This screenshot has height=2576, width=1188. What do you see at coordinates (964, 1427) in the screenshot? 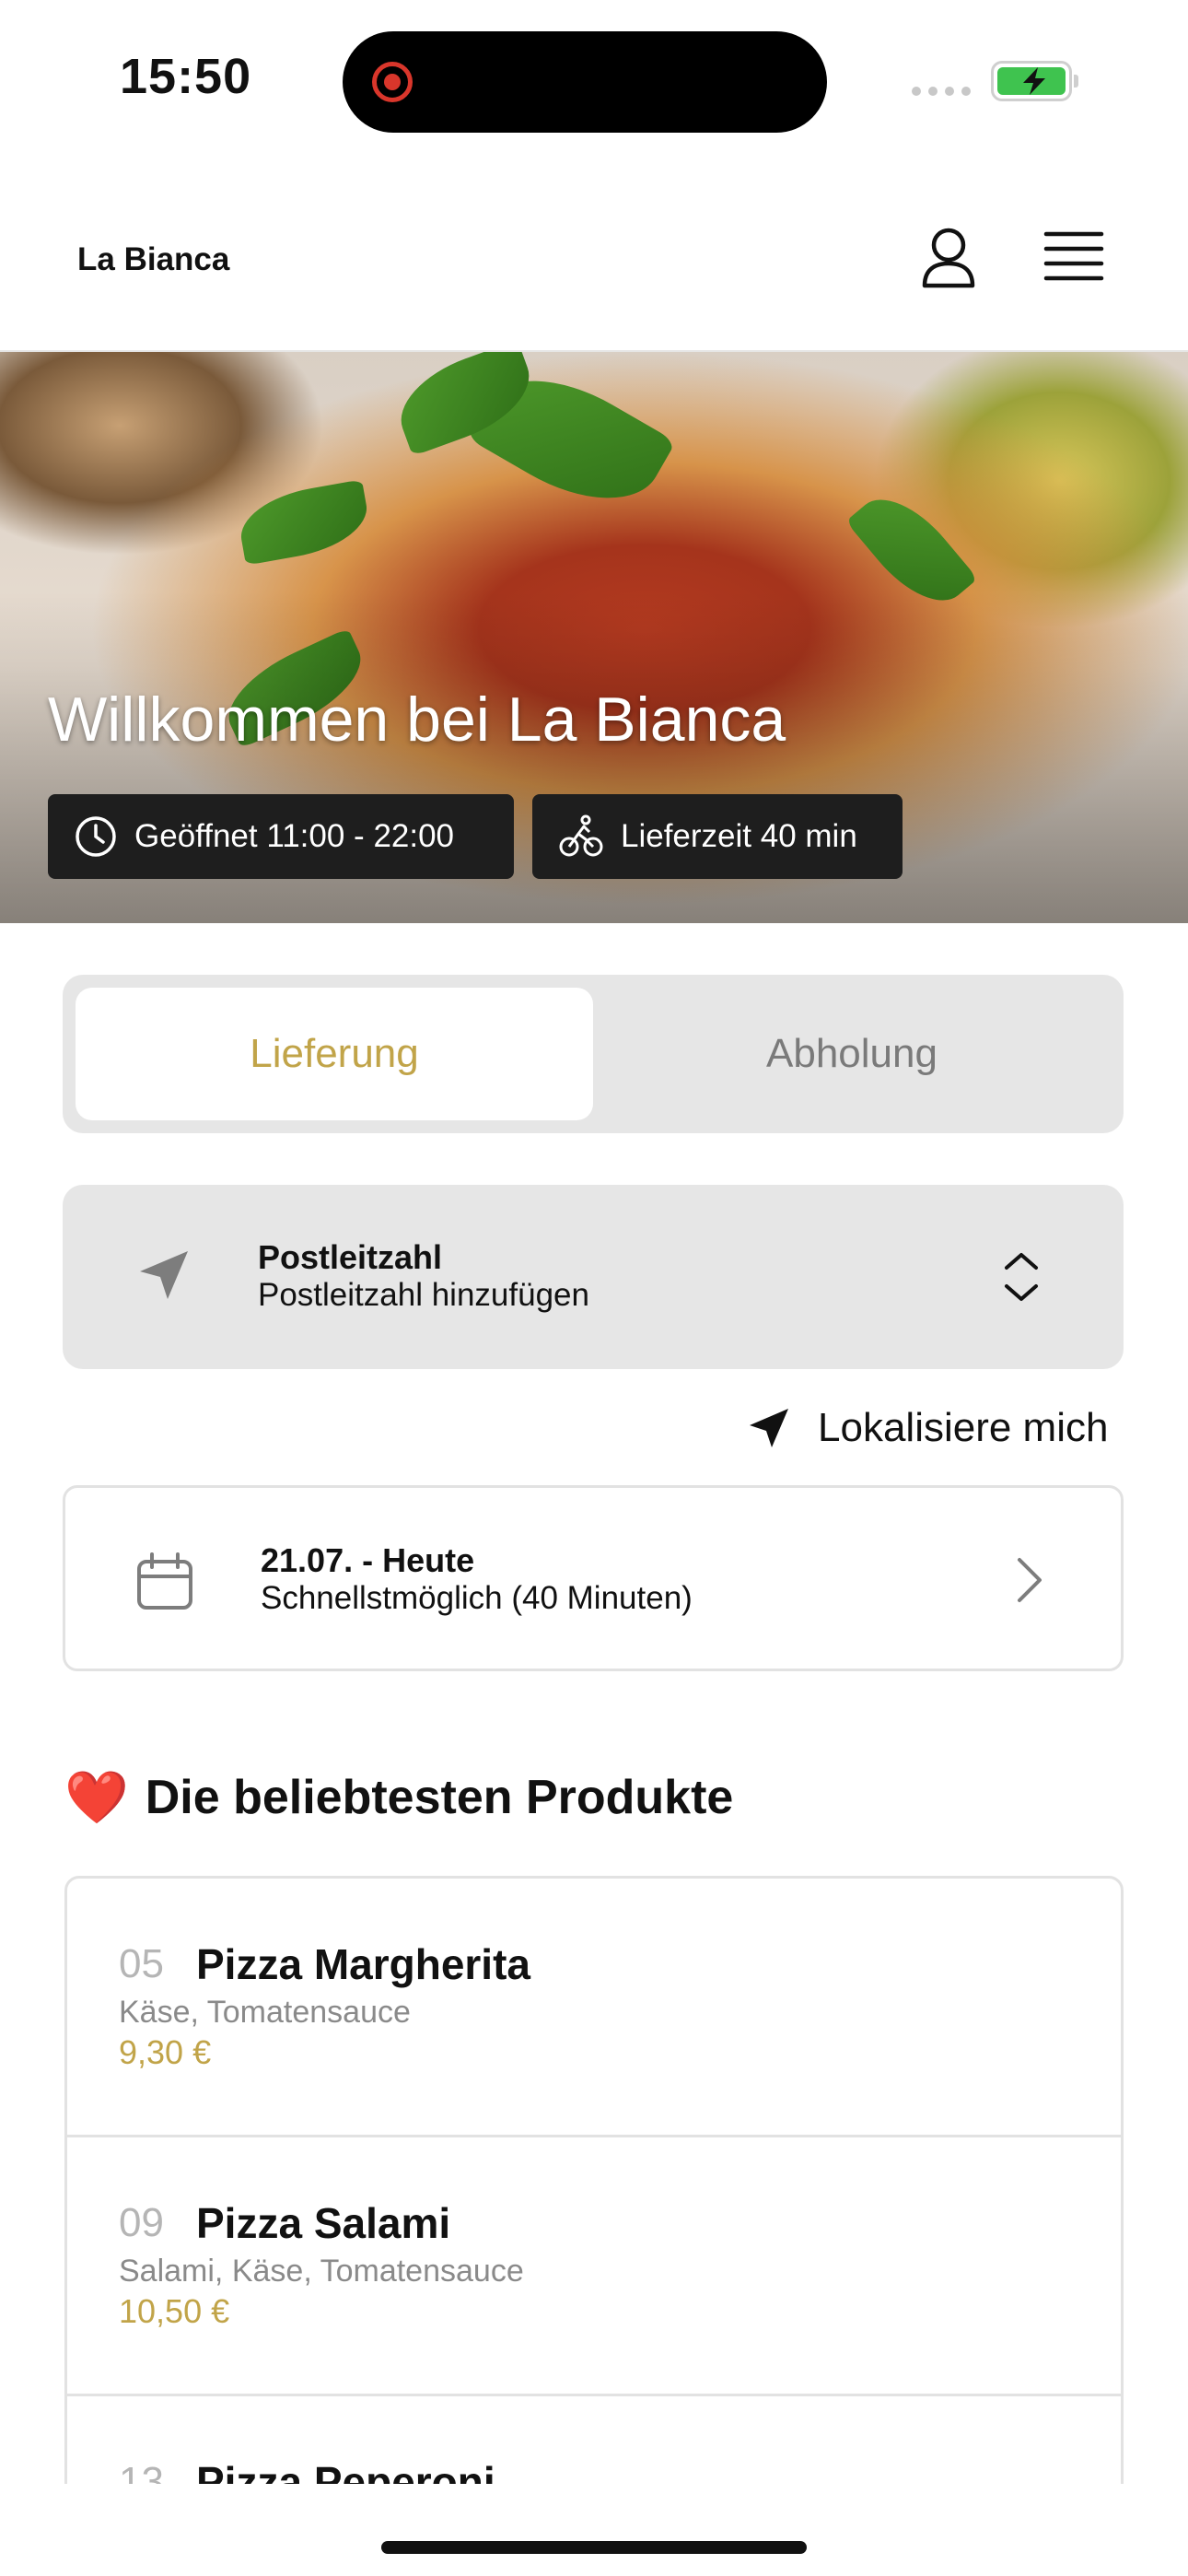
I see `locate-me-label: Lokalisiere mich` at bounding box center [964, 1427].